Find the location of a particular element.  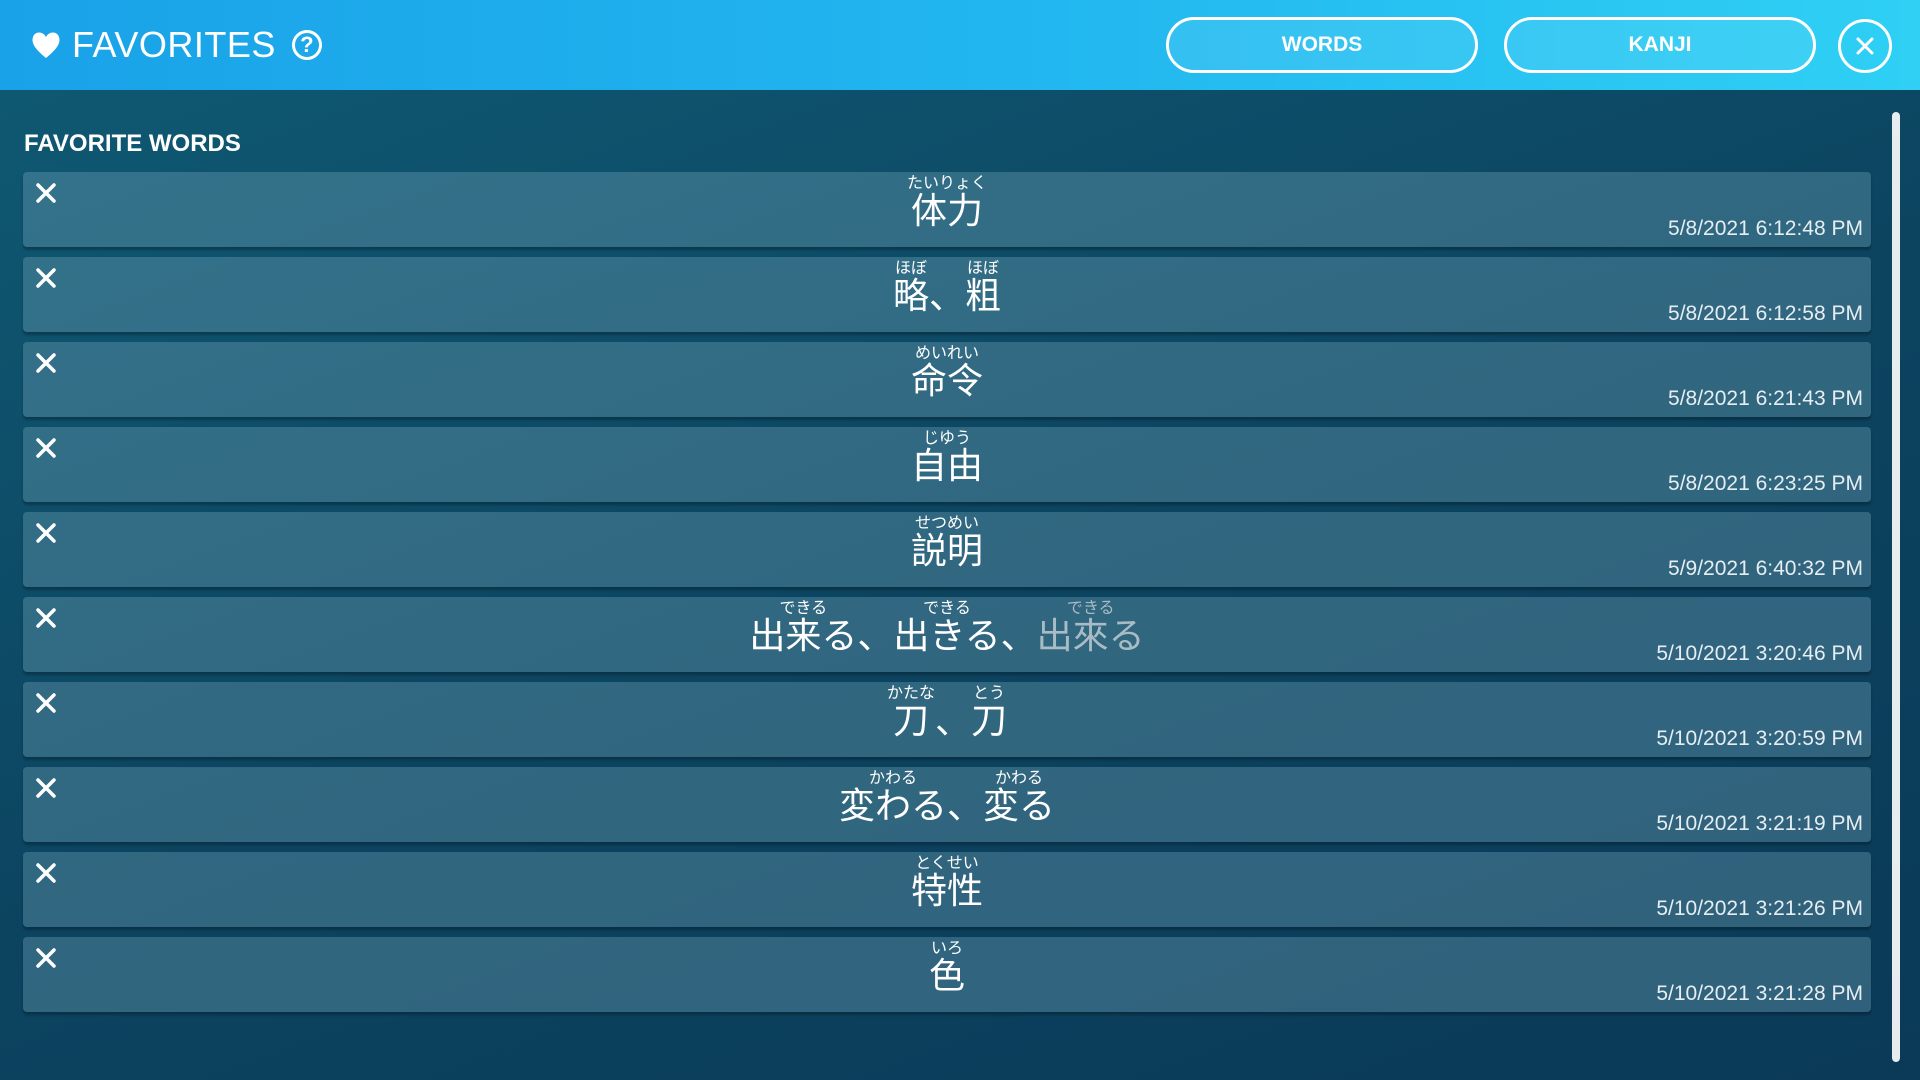

word-entry: じゆう 自由 is located at coordinates (947, 458).